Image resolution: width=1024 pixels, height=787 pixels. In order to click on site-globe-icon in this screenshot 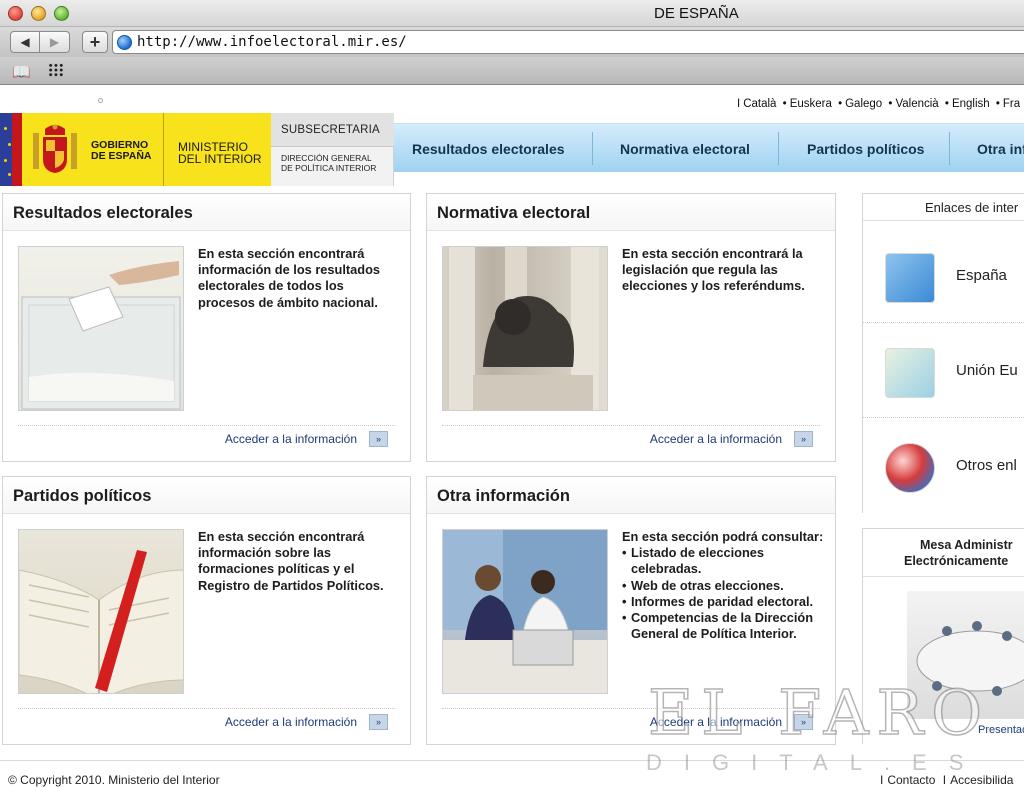, I will do `click(124, 42)`.